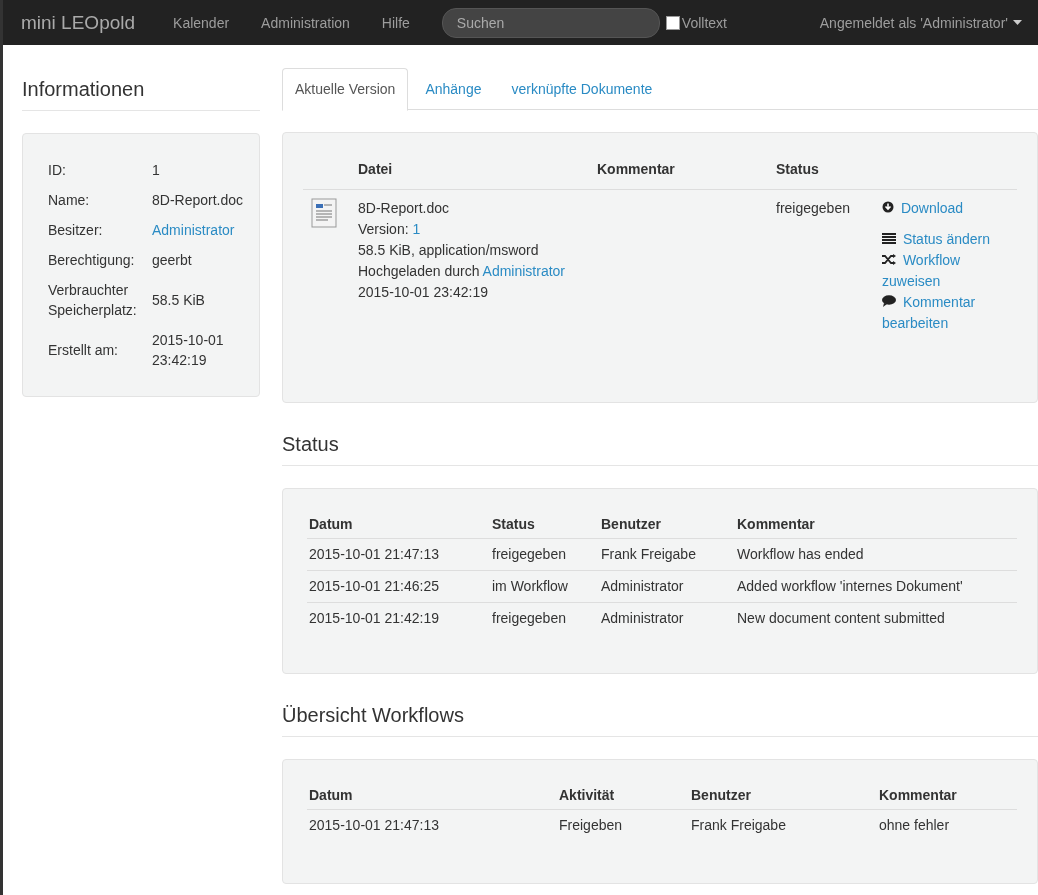  Describe the element at coordinates (461, 271) in the screenshot. I see `uploaded-by: Hochgeladen durch Administrator` at that location.